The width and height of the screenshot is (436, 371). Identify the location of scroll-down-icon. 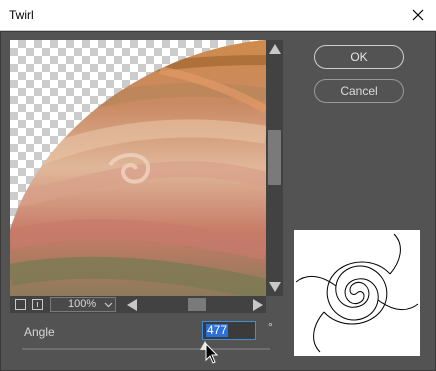
(275, 287).